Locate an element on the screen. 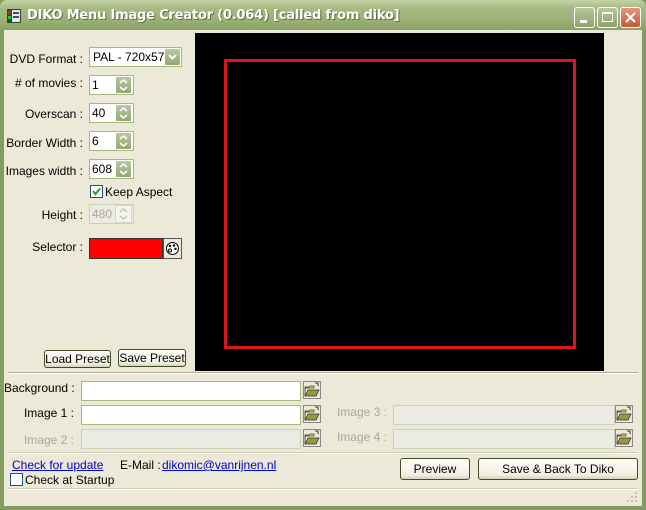  save-back-button: Save & Back To Diko is located at coordinates (558, 469).